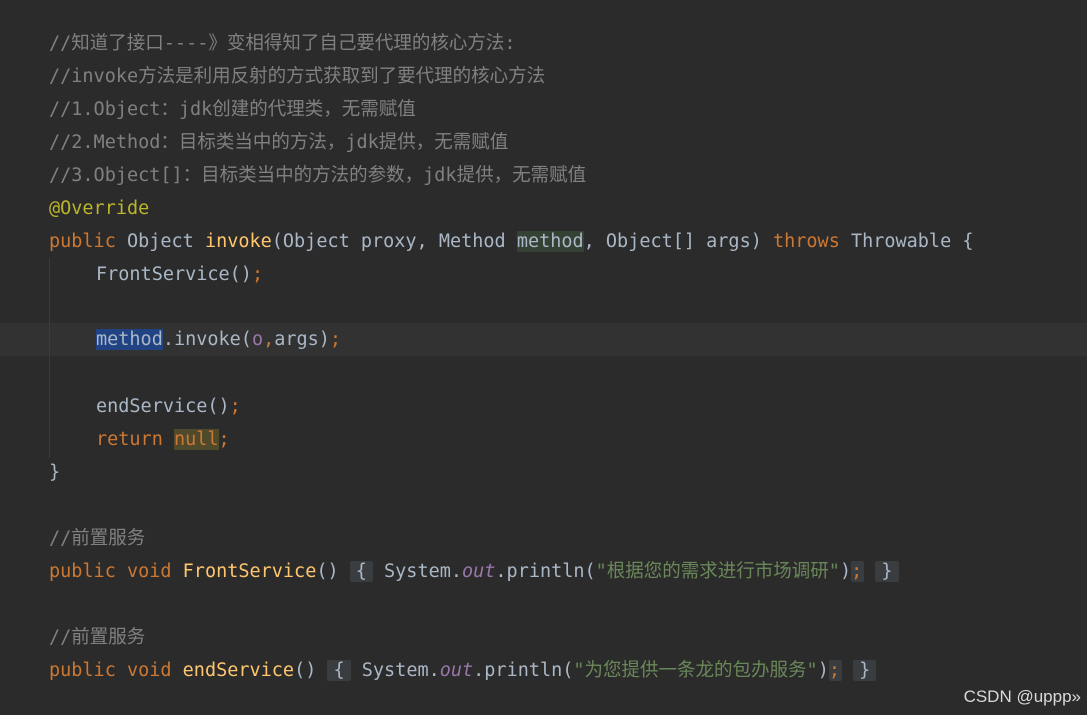 The height and width of the screenshot is (715, 1087). I want to click on comment-front-service: //前置服务, so click(97, 538).